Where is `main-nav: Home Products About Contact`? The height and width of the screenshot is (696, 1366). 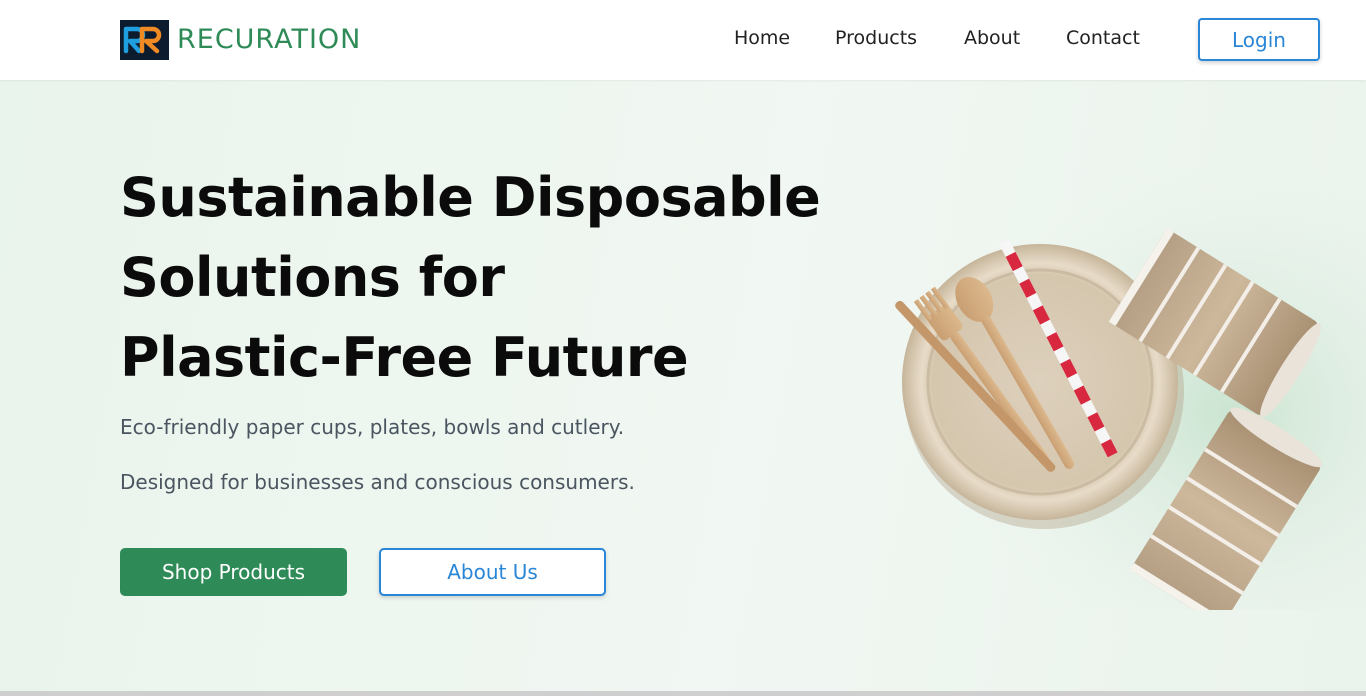
main-nav: Home Products About Contact is located at coordinates (683, 39).